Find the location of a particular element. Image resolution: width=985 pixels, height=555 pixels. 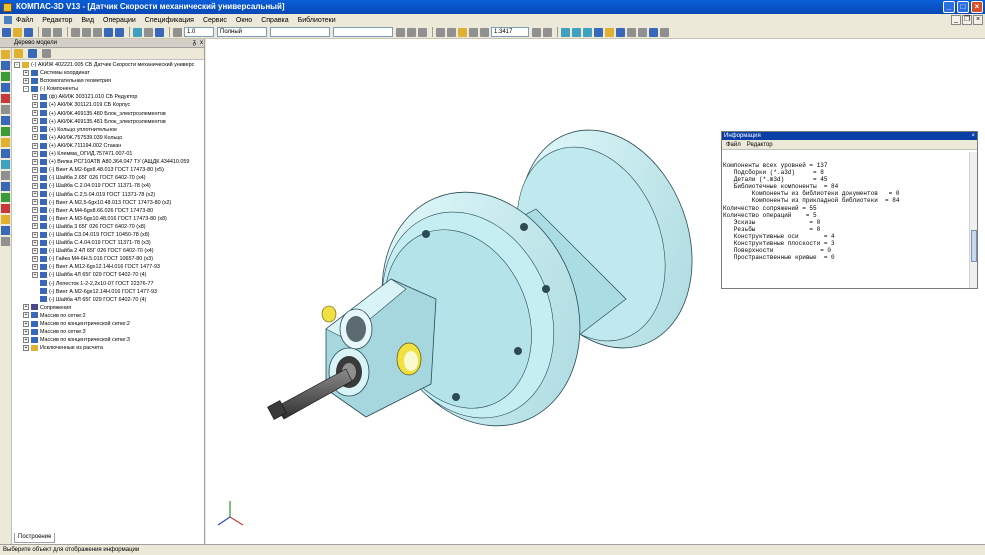

diagnostics-icon is located at coordinates (5, 208).